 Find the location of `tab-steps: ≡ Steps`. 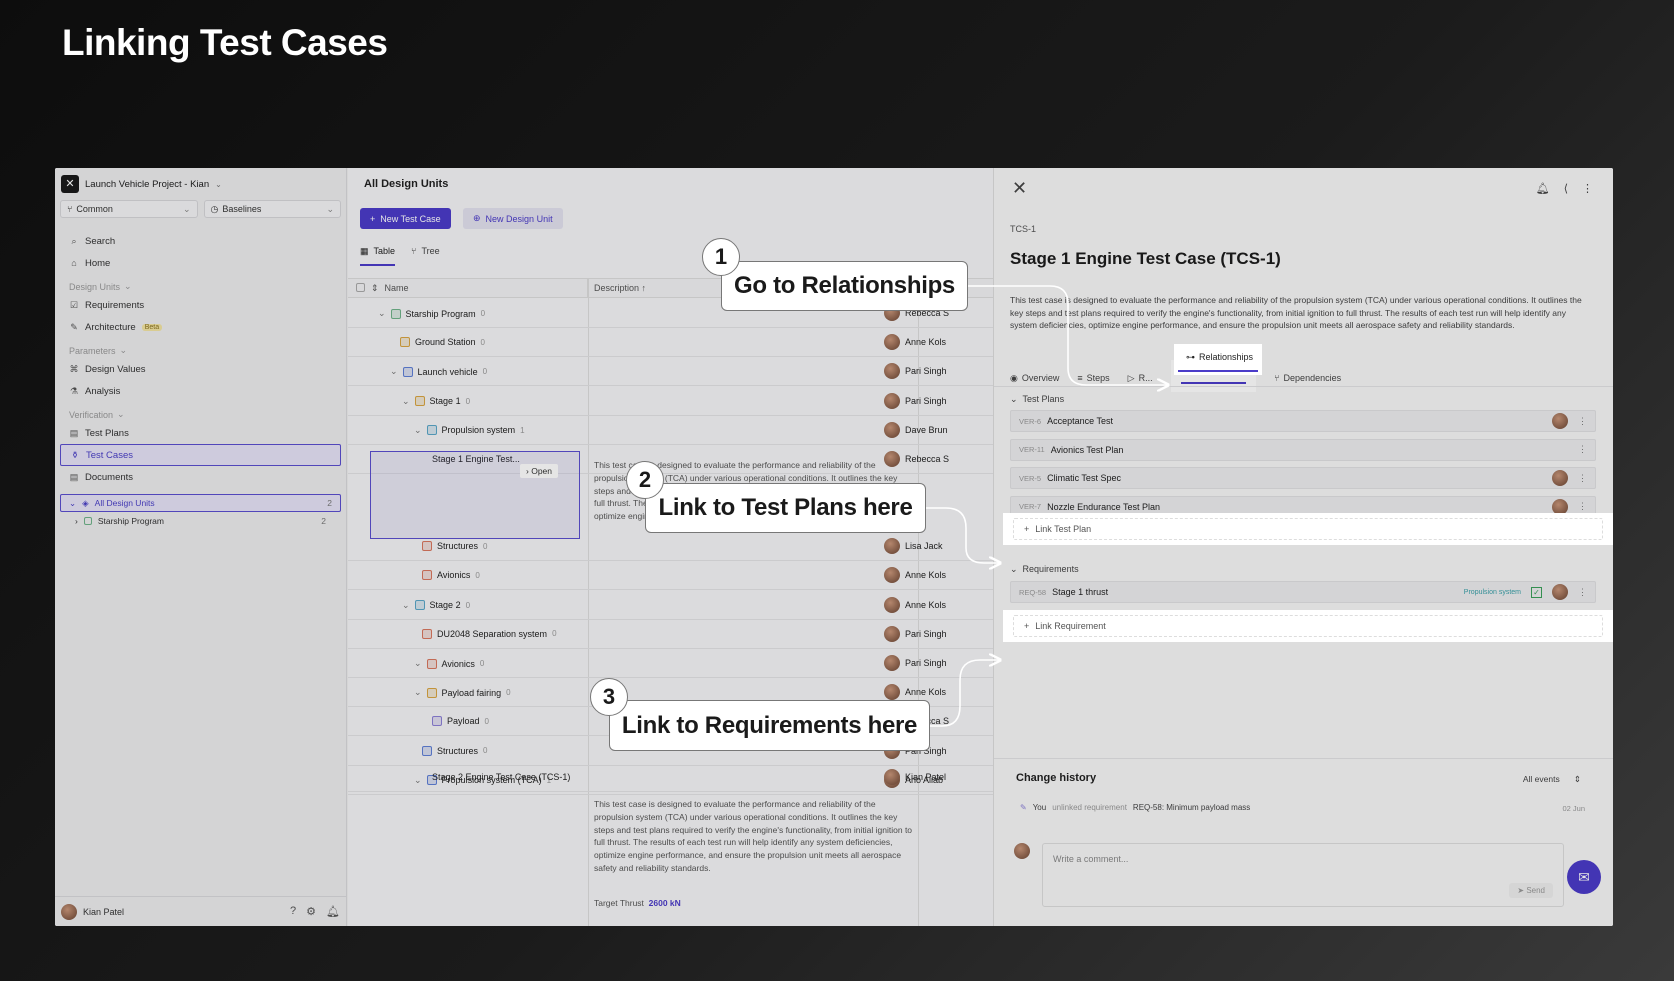

tab-steps: ≡ Steps is located at coordinates (1093, 378).